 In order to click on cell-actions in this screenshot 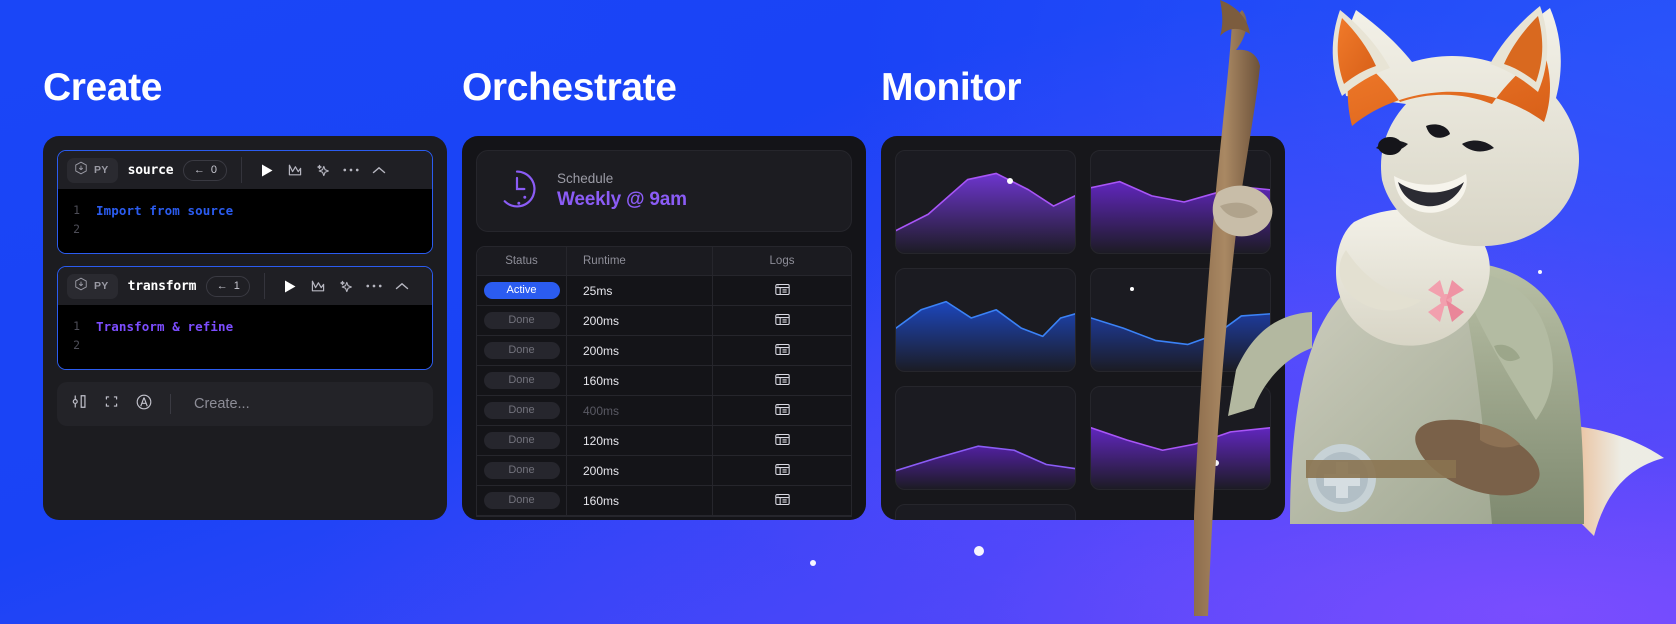, I will do `click(323, 170)`.